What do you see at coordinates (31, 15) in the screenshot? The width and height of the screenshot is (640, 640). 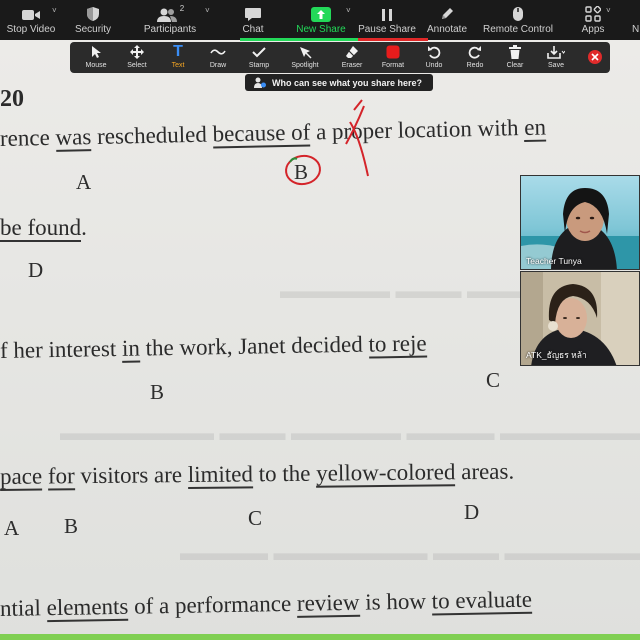 I see `video-camera-icon` at bounding box center [31, 15].